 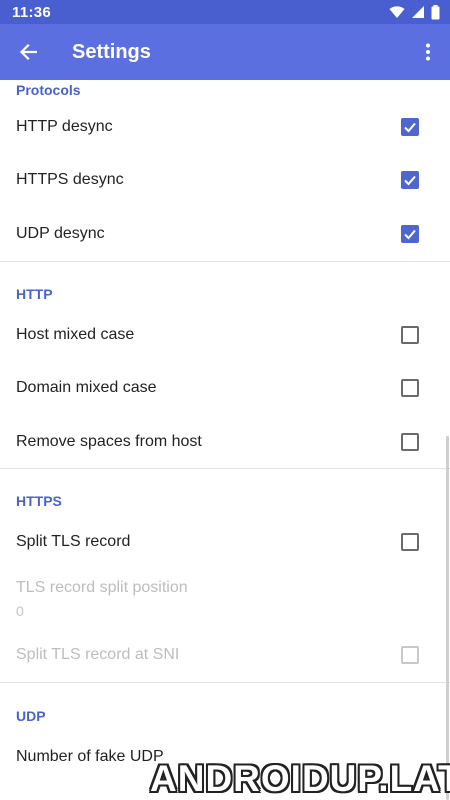 I want to click on split-tls-sni-checkbox, so click(x=410, y=655).